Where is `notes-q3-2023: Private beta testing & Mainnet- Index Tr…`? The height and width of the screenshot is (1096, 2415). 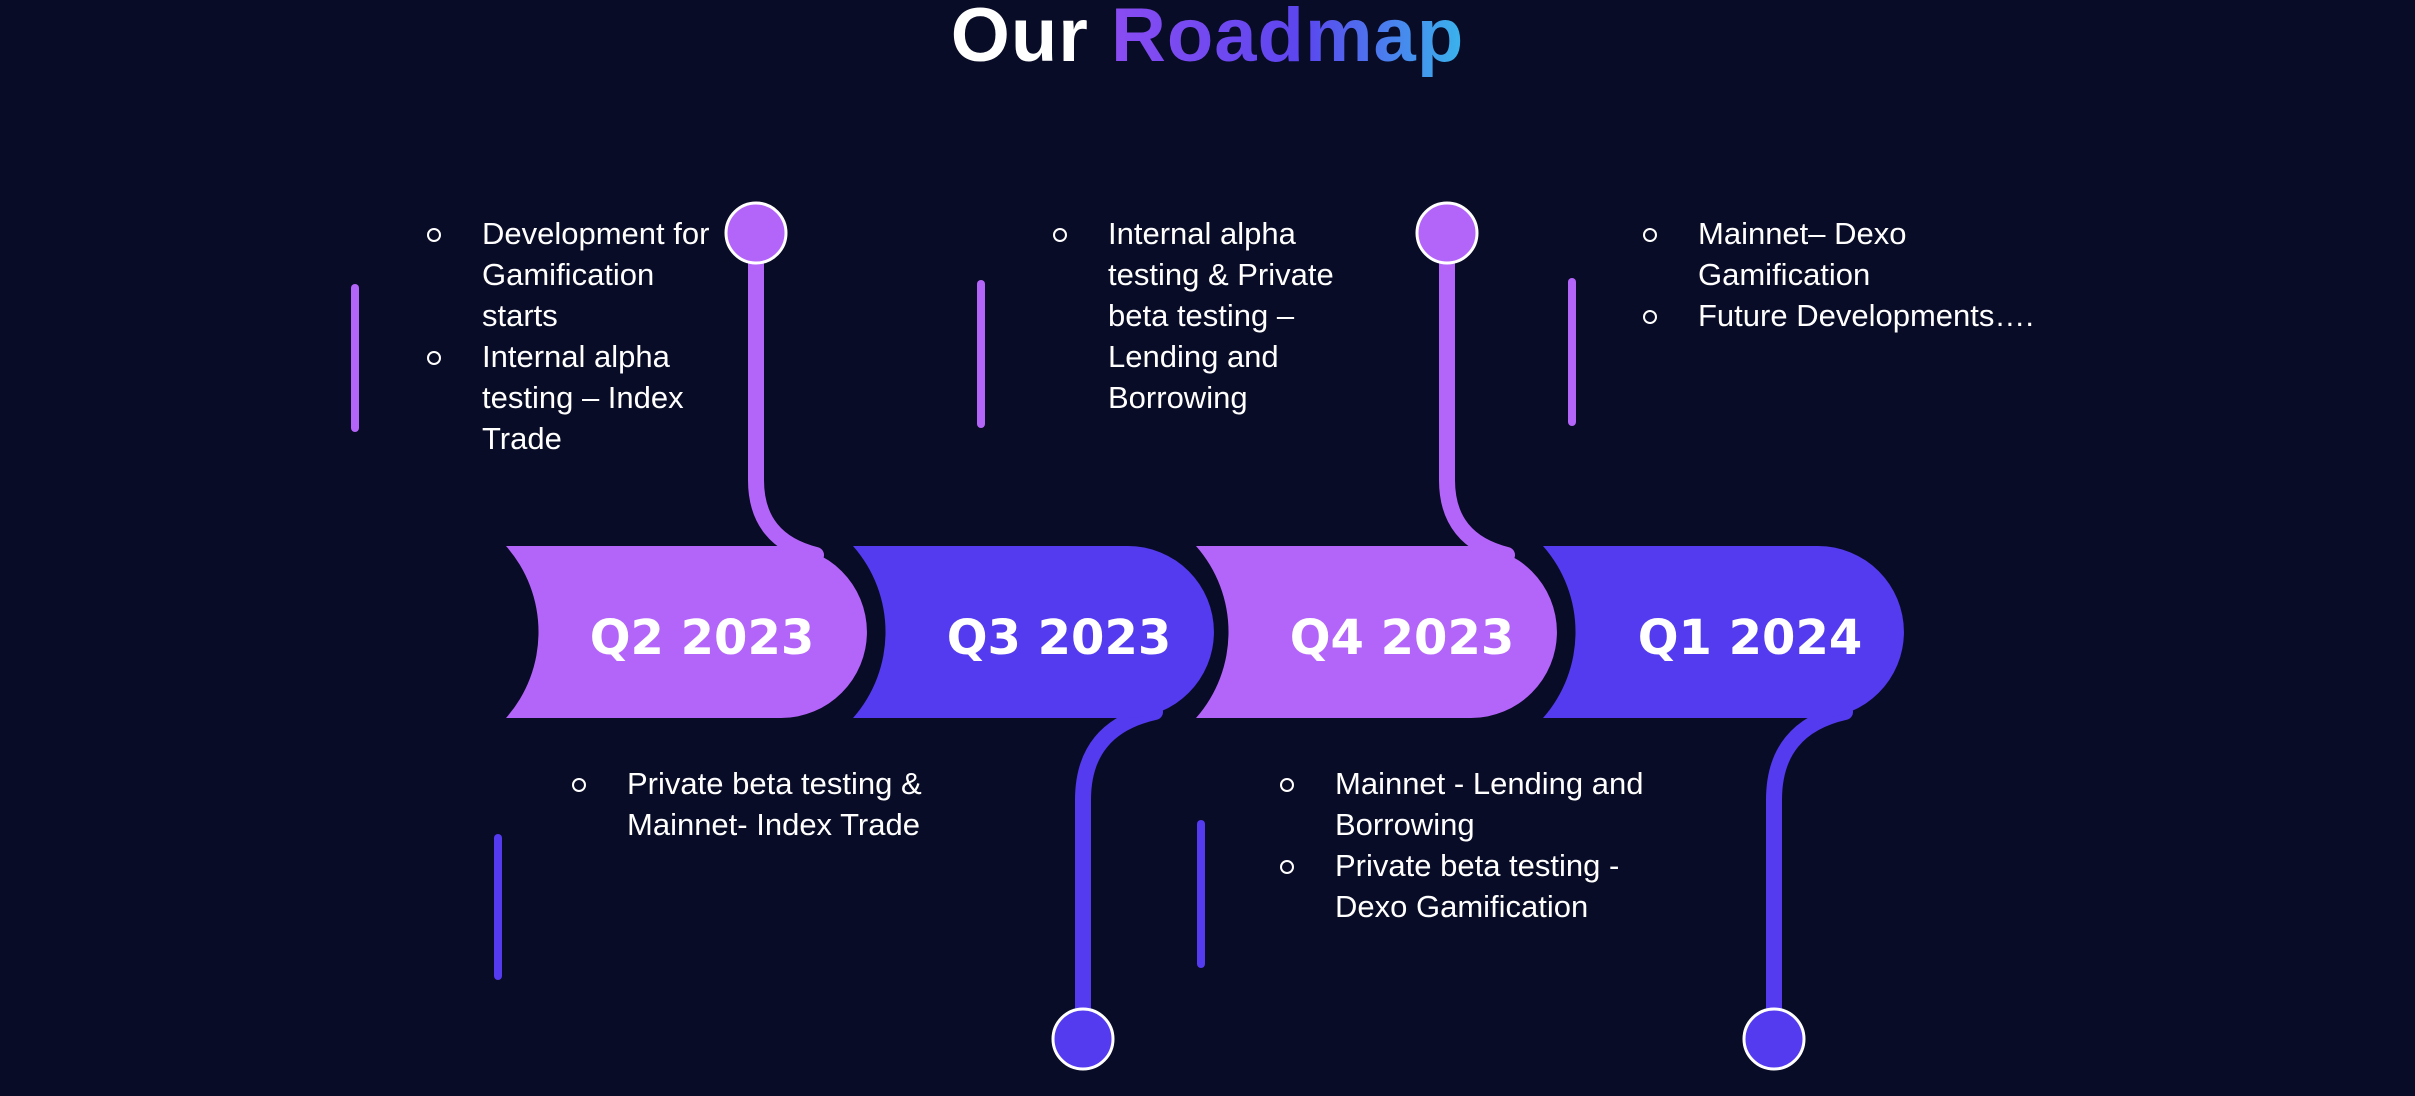
notes-q3-2023: Private beta testing & Mainnet- Index Tr… is located at coordinates (769, 804).